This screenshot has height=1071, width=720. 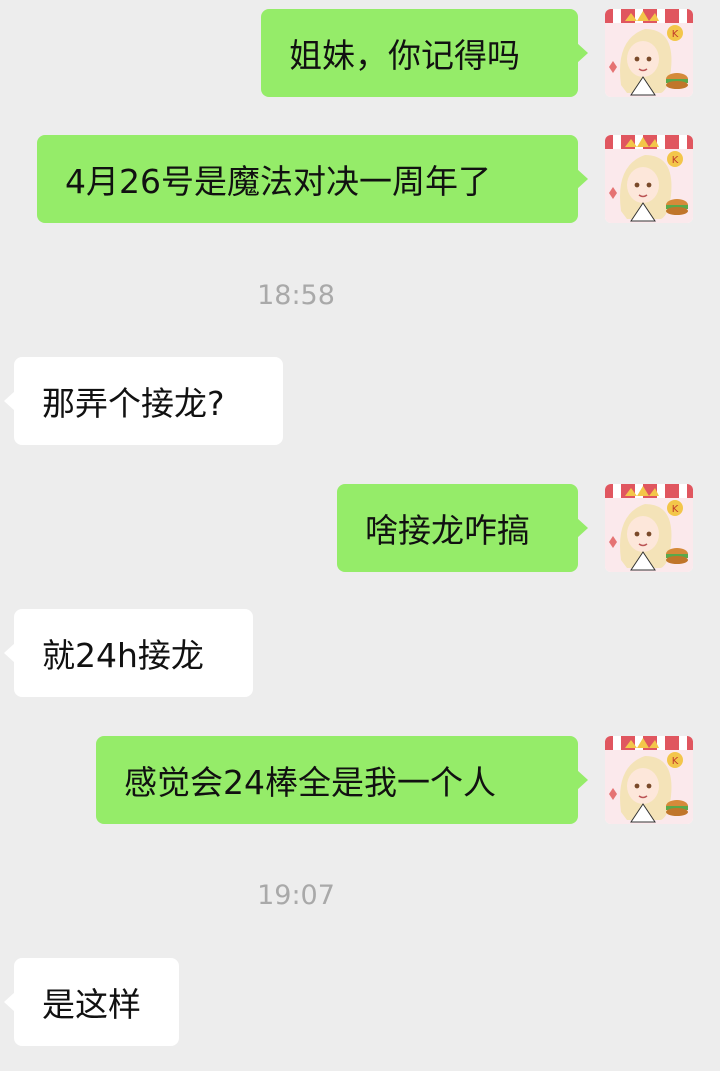 I want to click on message-bubble-outgoing: 4月26号是魔法对决一周年了, so click(x=312, y=179).